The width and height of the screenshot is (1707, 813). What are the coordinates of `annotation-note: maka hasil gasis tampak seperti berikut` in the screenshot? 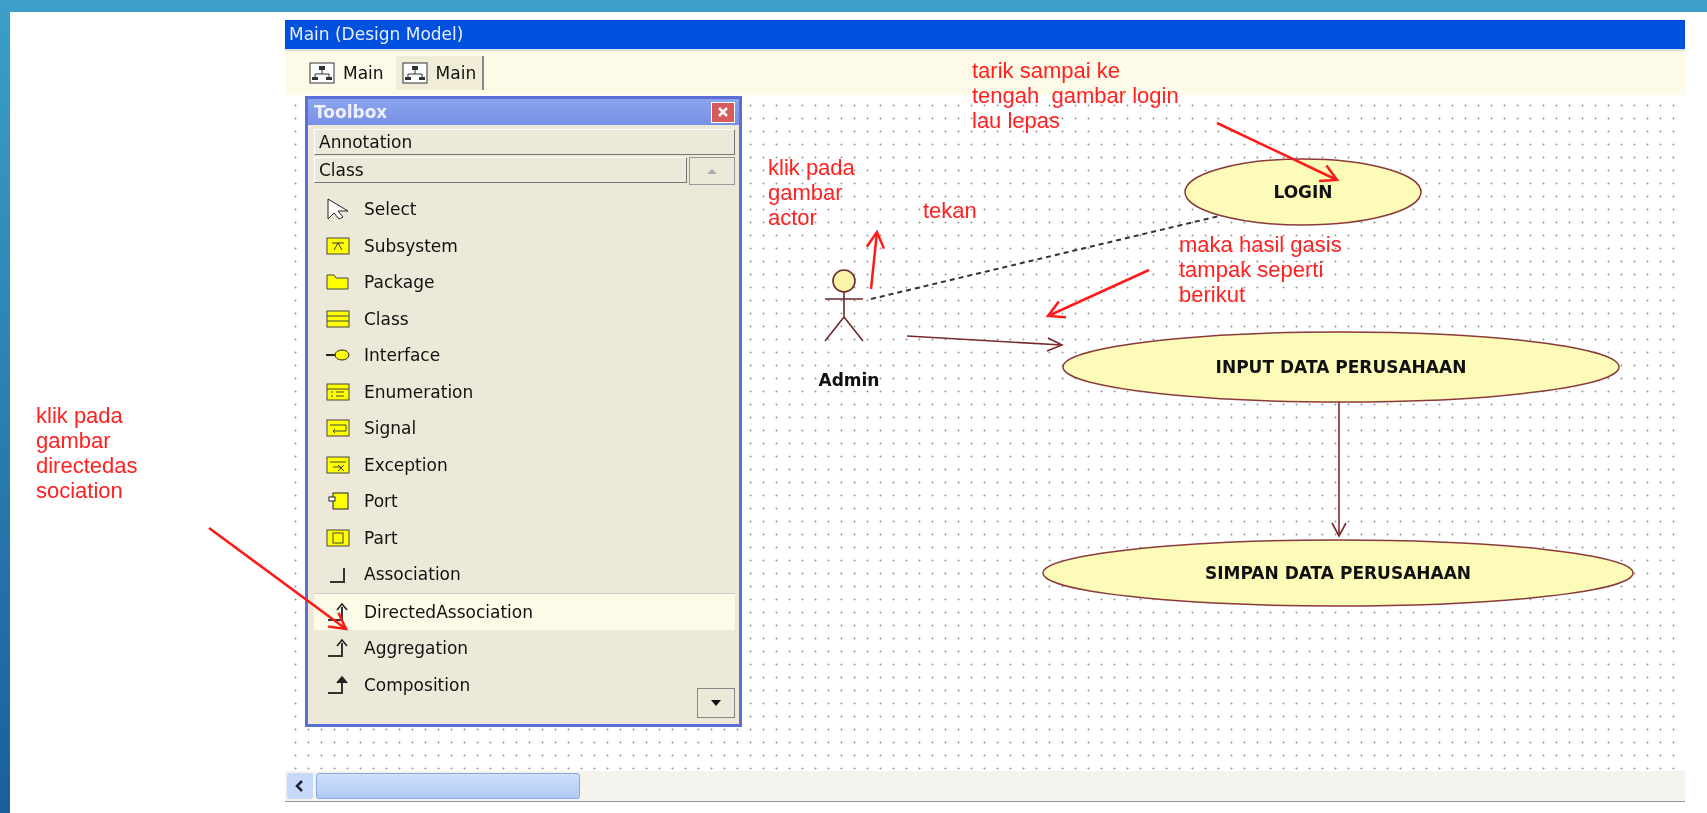 It's located at (1260, 269).